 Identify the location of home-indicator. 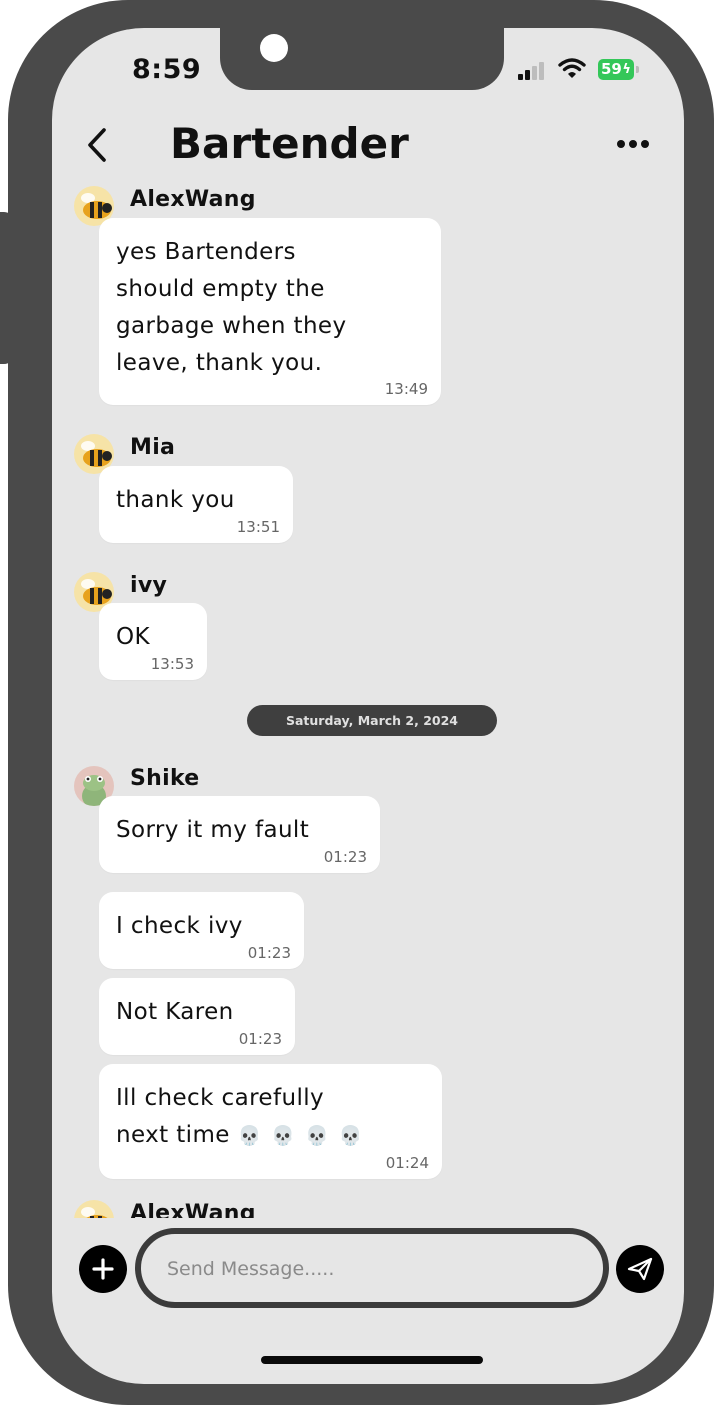
(372, 1360).